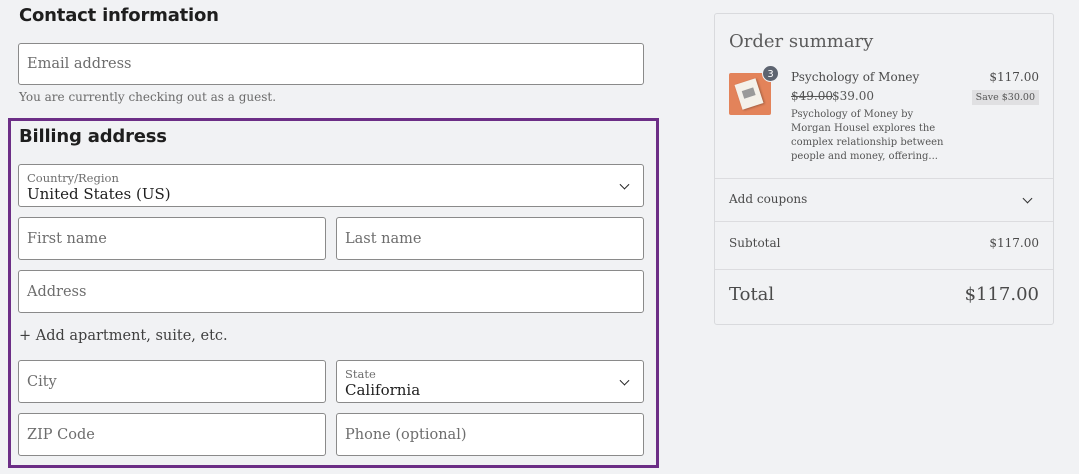 The image size is (1079, 474). I want to click on add-apartment-link: + Add apartment, suite, etc., so click(123, 336).